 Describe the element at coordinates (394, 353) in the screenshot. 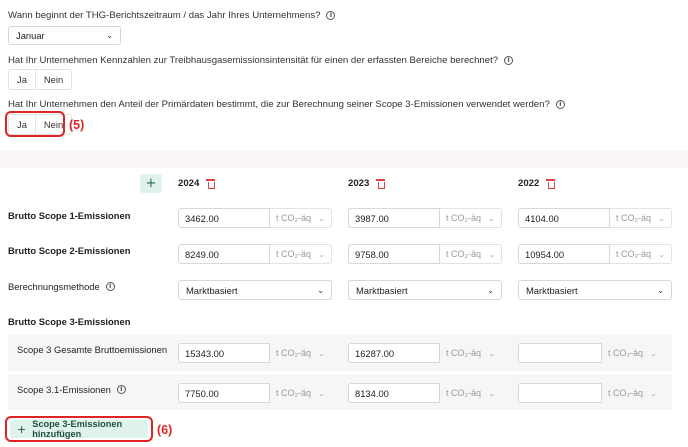

I see `value-input: 16287.00` at that location.